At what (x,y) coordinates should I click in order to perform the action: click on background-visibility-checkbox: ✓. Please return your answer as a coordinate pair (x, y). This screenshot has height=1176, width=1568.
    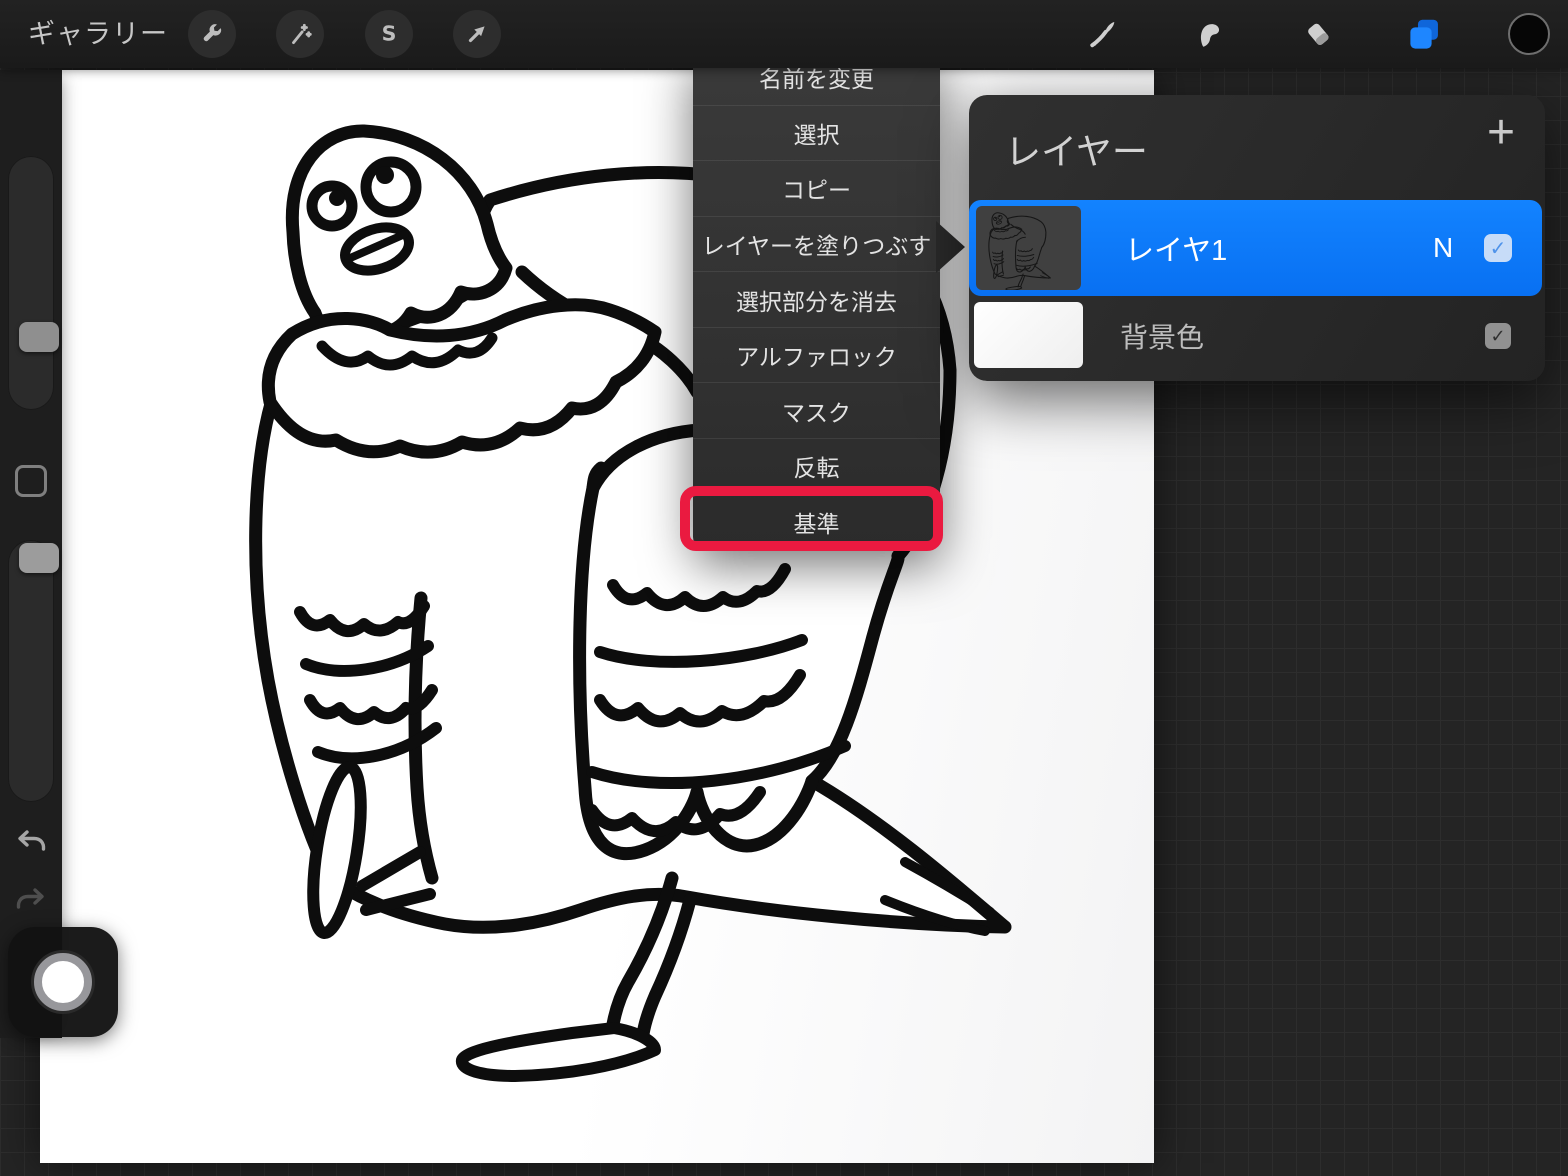
    Looking at the image, I should click on (1498, 336).